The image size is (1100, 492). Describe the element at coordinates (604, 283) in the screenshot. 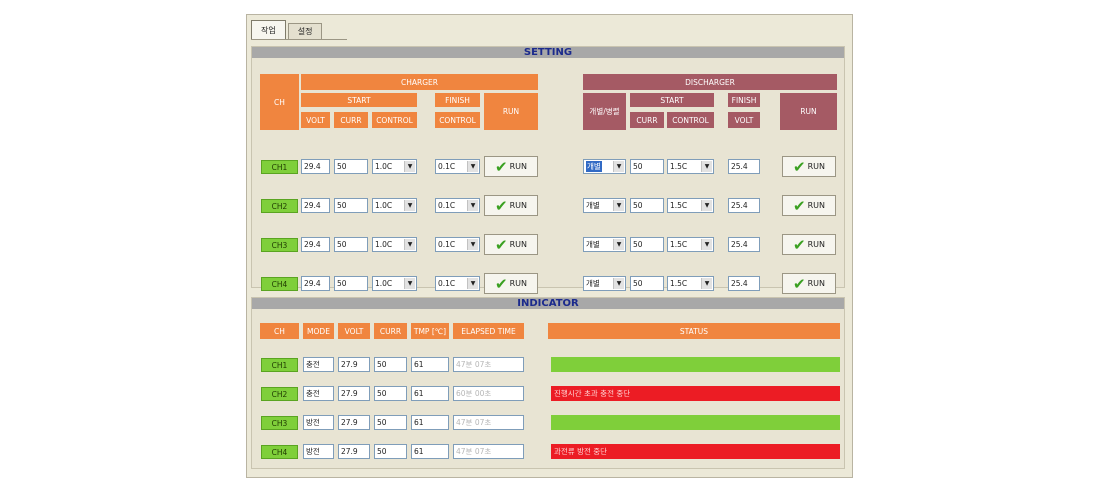

I see `discharger-mode-select-ch4: 개별 ▼` at that location.